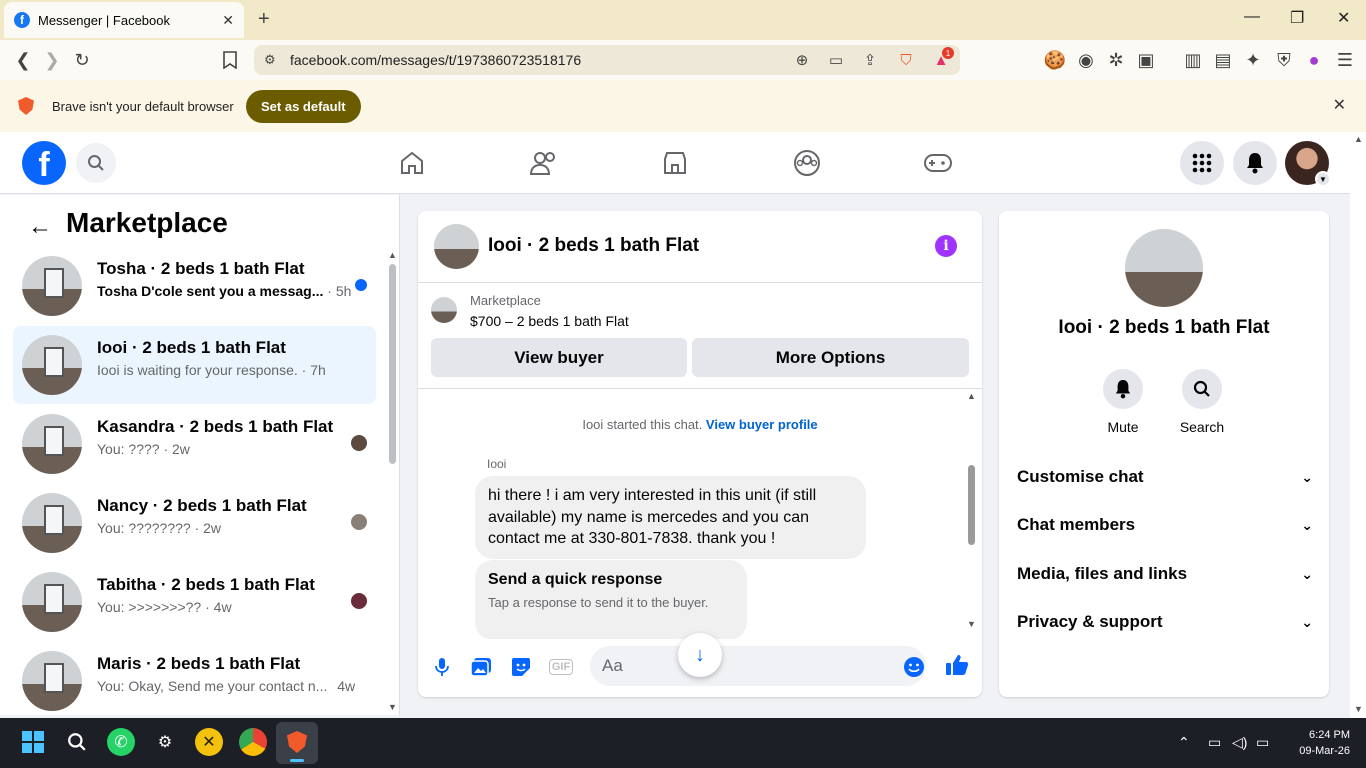 The height and width of the screenshot is (768, 1366). What do you see at coordinates (521, 667) in the screenshot?
I see `sticker-icon` at bounding box center [521, 667].